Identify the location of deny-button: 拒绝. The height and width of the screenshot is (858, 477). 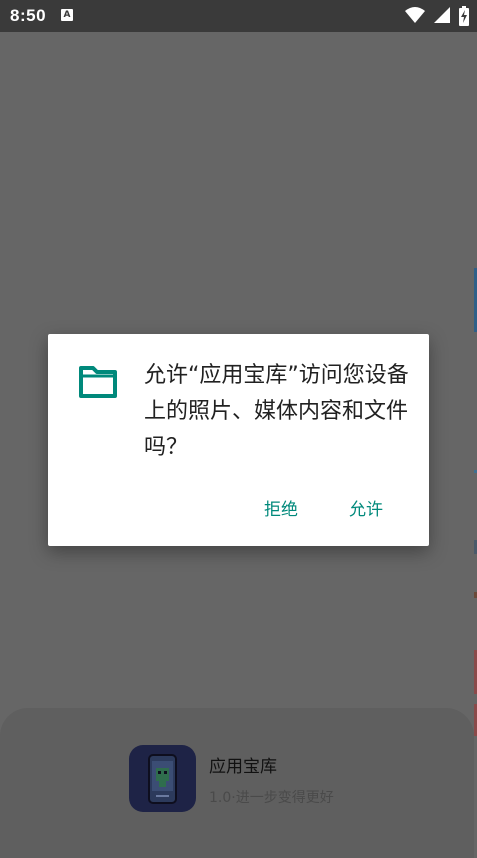
(281, 510).